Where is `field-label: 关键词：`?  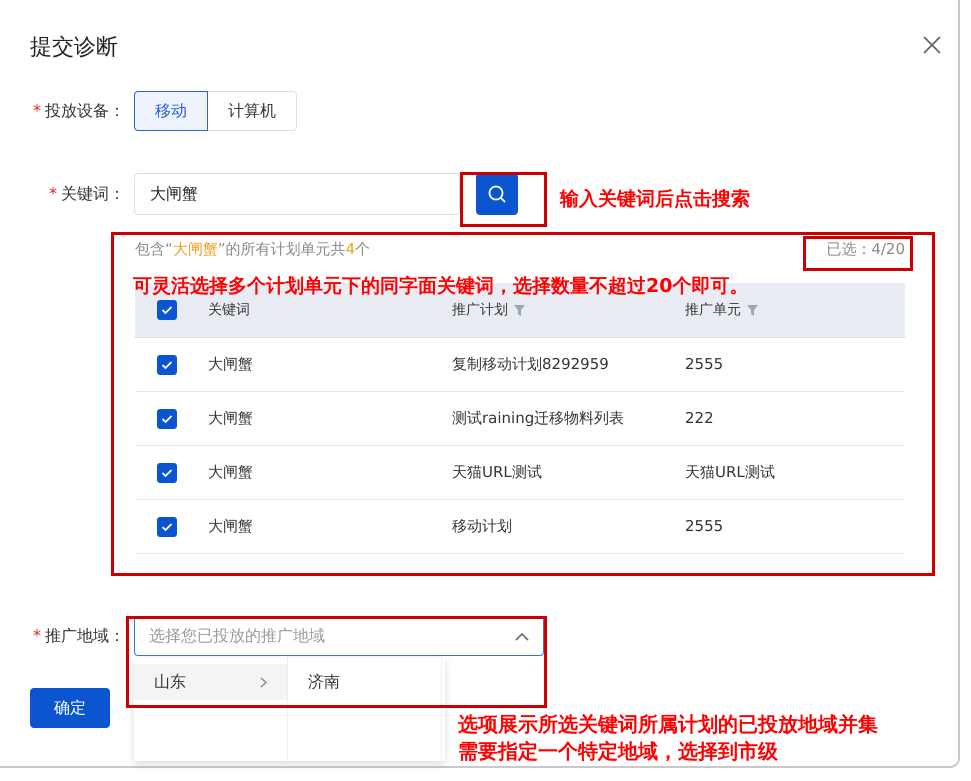 field-label: 关键词： is located at coordinates (93, 194).